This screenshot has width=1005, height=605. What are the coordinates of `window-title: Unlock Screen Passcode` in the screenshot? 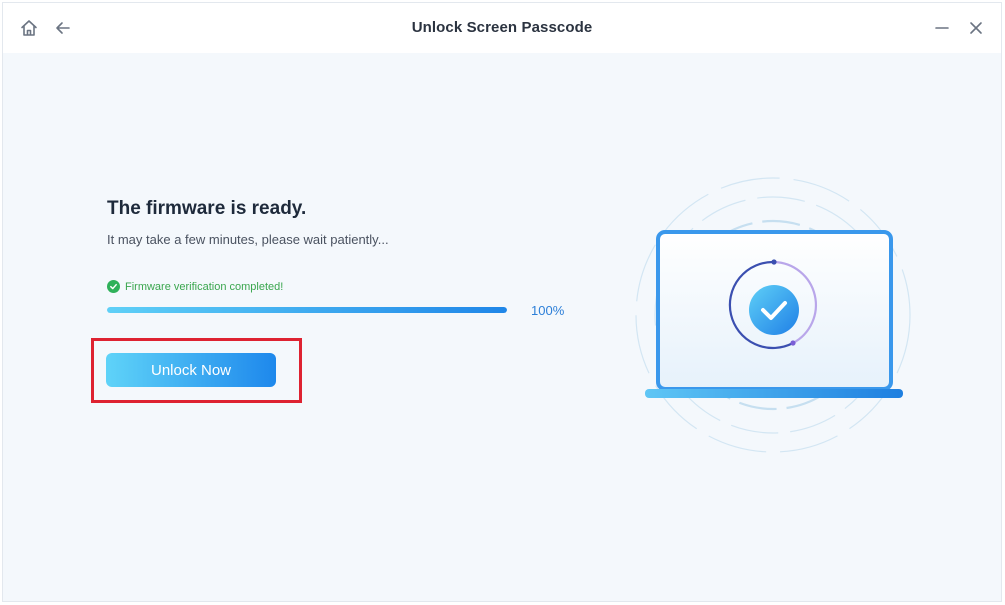 It's located at (502, 27).